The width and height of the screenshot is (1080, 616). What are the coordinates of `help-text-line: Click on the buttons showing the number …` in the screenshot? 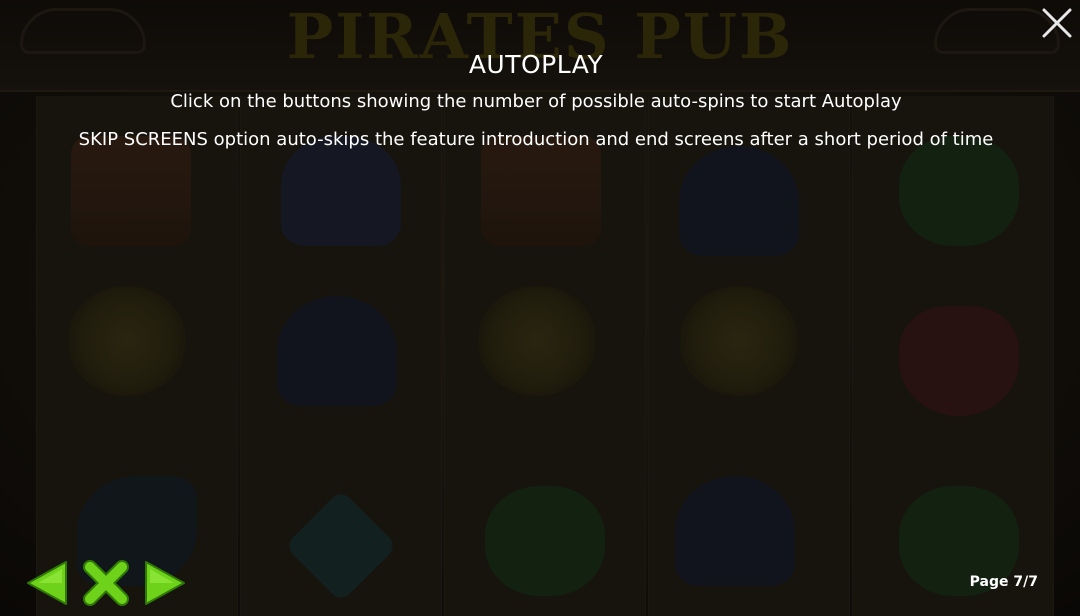 It's located at (536, 101).